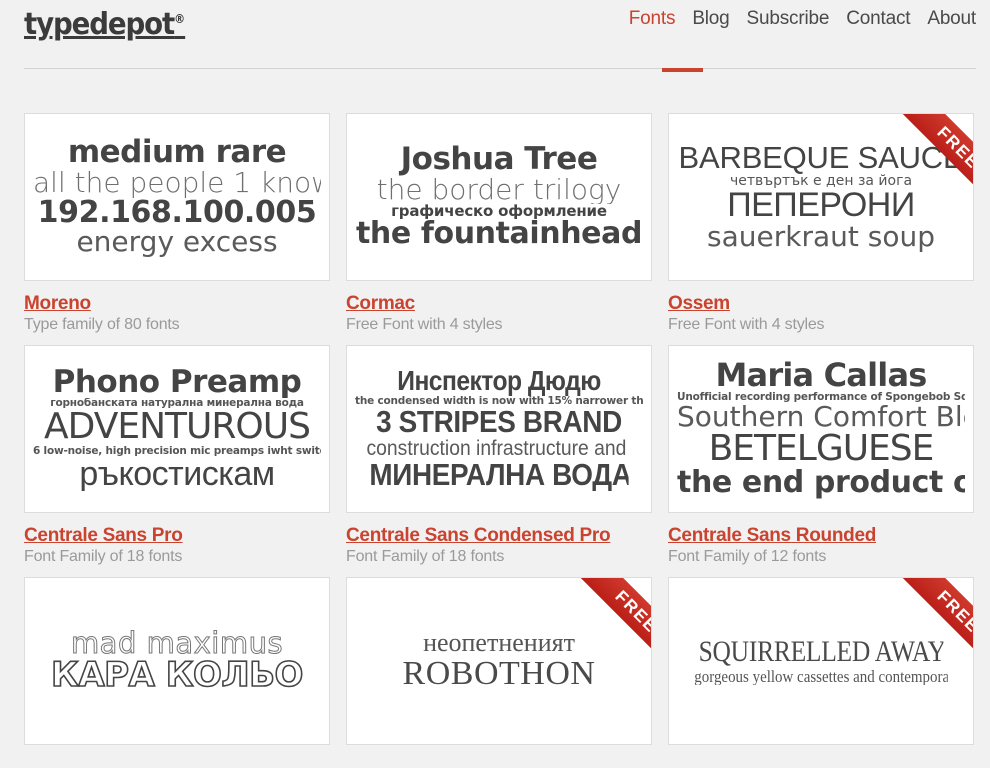 This screenshot has height=768, width=990. Describe the element at coordinates (177, 213) in the screenshot. I see `specimen-line: 192.168.100.005` at that location.